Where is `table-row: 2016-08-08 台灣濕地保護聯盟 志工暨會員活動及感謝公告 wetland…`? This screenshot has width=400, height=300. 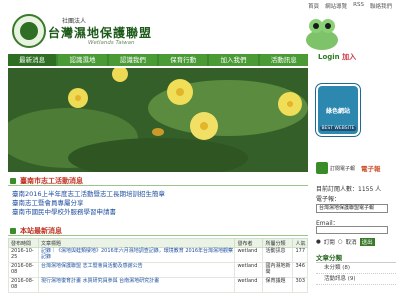
table-row: 2016-08-08 台灣濕地保護聯盟 志工暨會員活動及感謝公告 wetland… is located at coordinates (158, 270).